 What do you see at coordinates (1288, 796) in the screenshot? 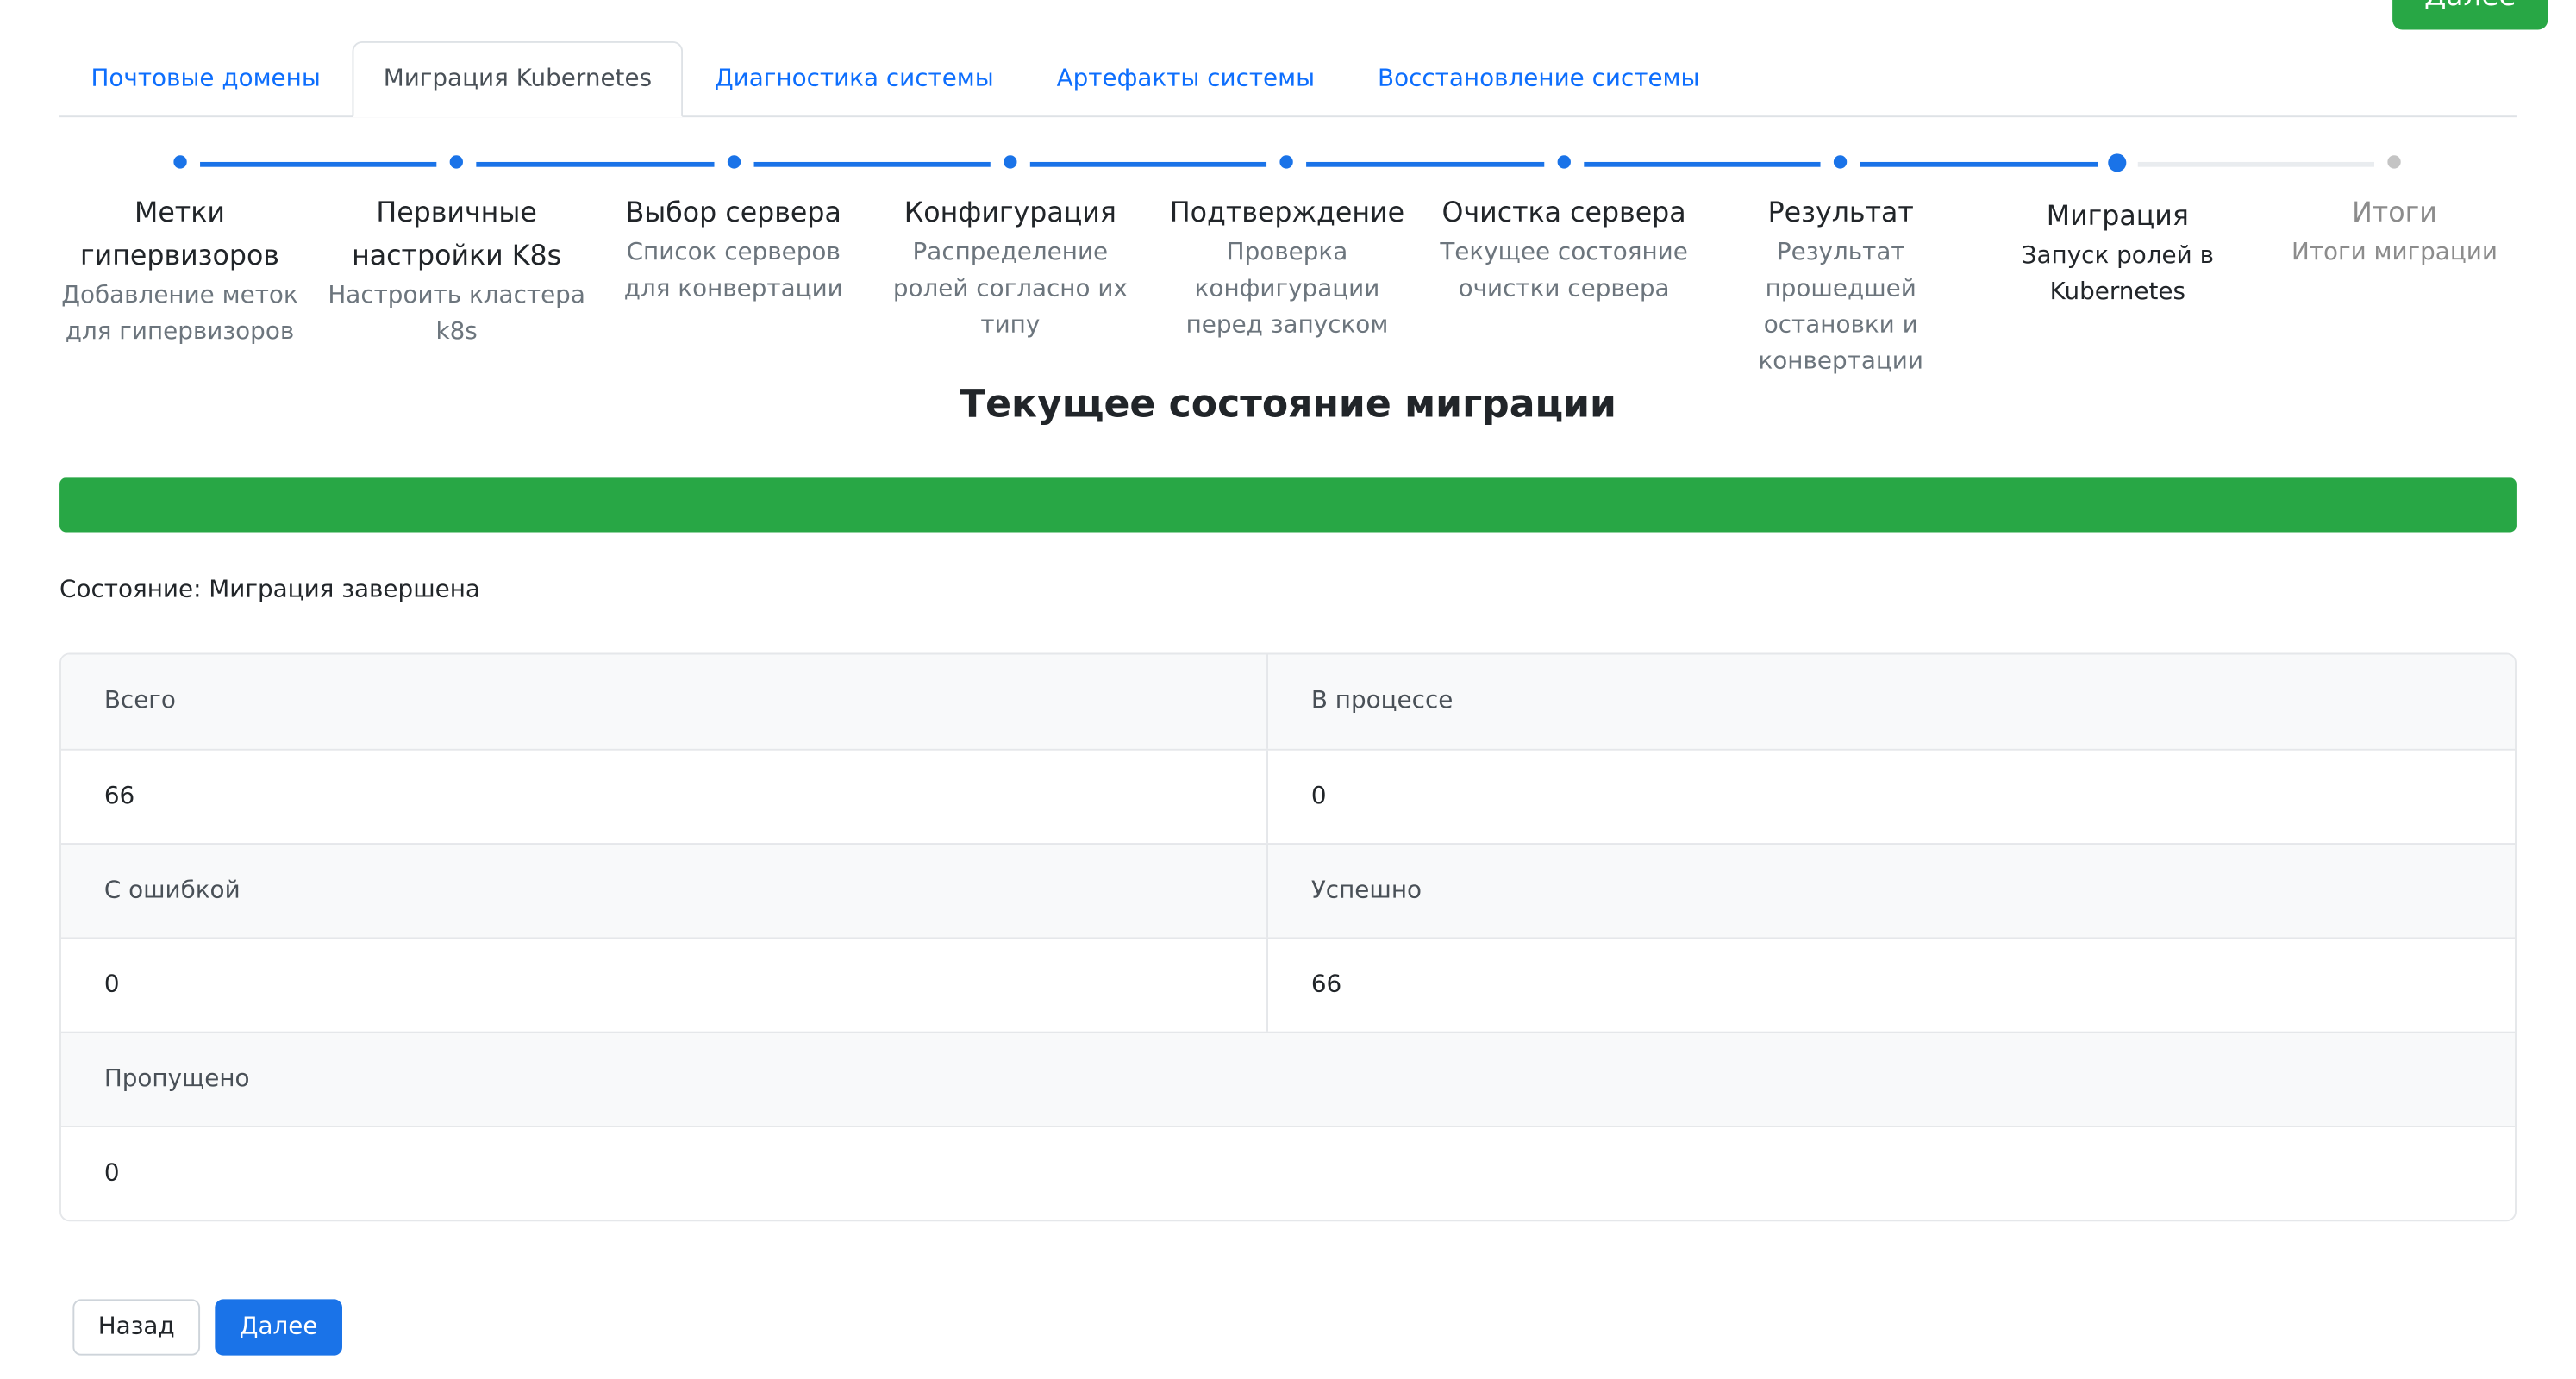
I see `stats-value-row: 66 0` at bounding box center [1288, 796].